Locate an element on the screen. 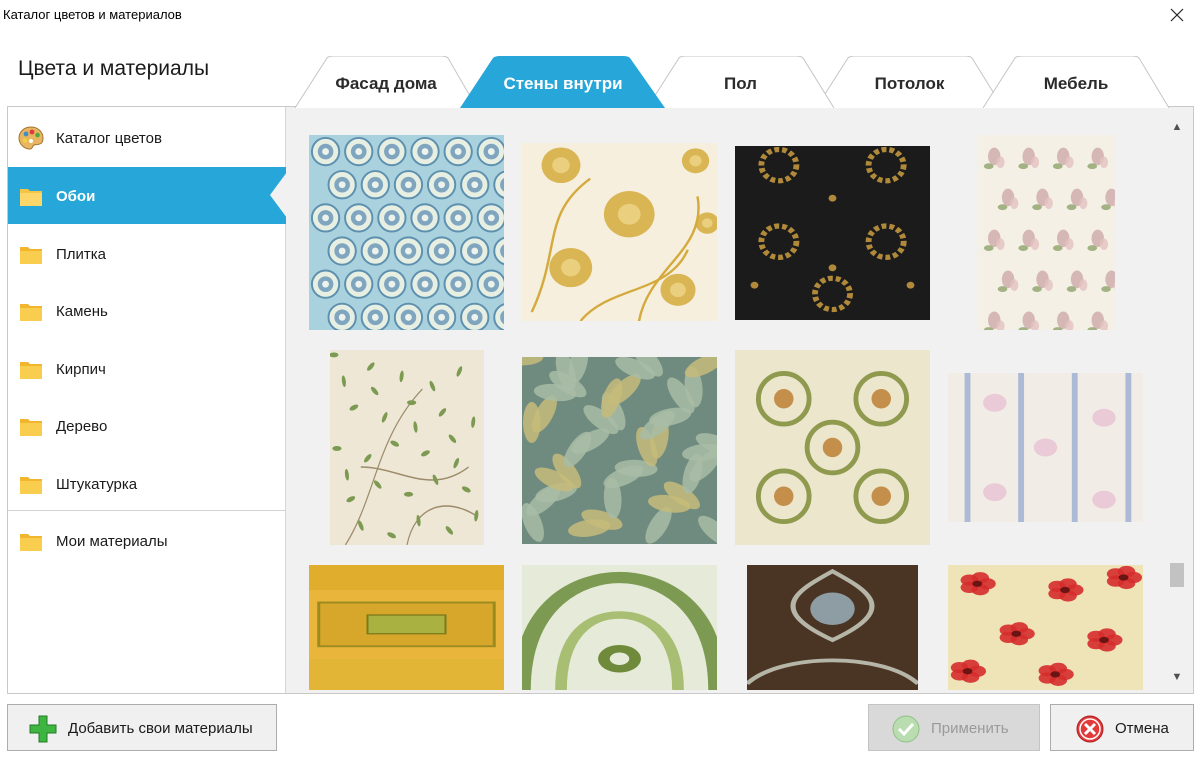 The width and height of the screenshot is (1200, 763). tab-interior-walls: Стены внутри is located at coordinates (563, 82).